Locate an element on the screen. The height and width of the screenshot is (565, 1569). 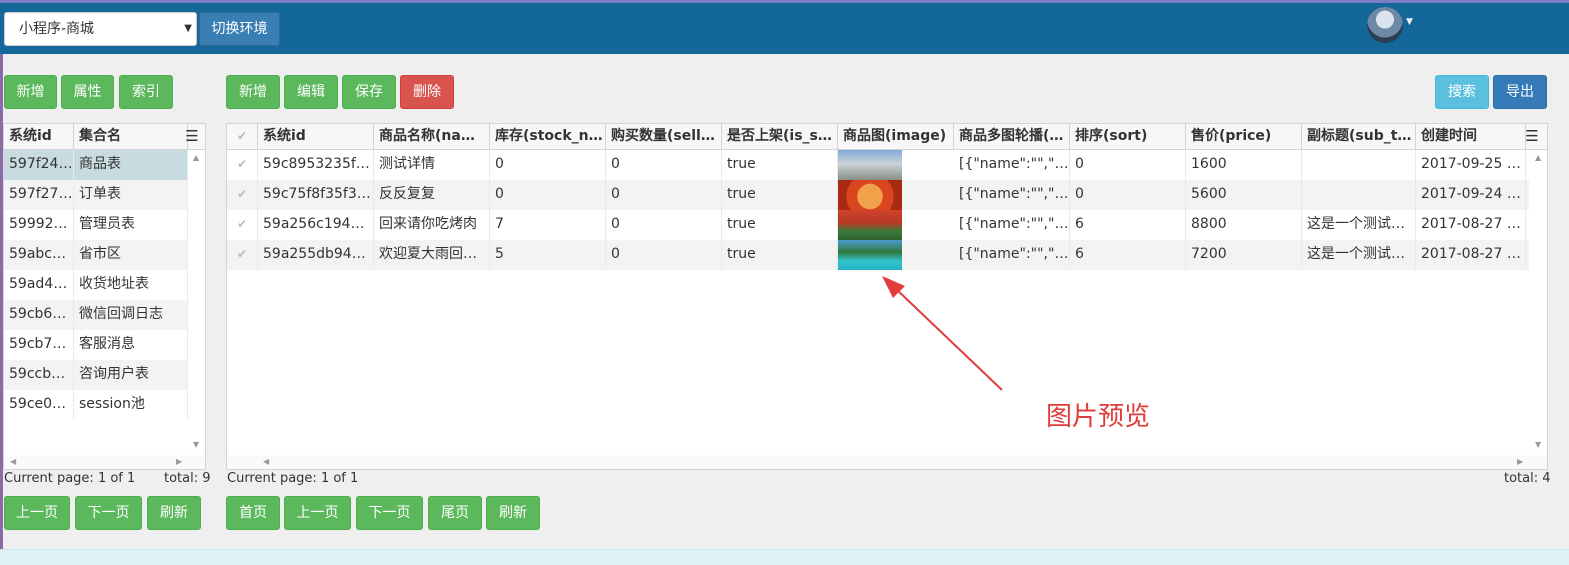
annotation-label: 图片预览 is located at coordinates (1098, 417).